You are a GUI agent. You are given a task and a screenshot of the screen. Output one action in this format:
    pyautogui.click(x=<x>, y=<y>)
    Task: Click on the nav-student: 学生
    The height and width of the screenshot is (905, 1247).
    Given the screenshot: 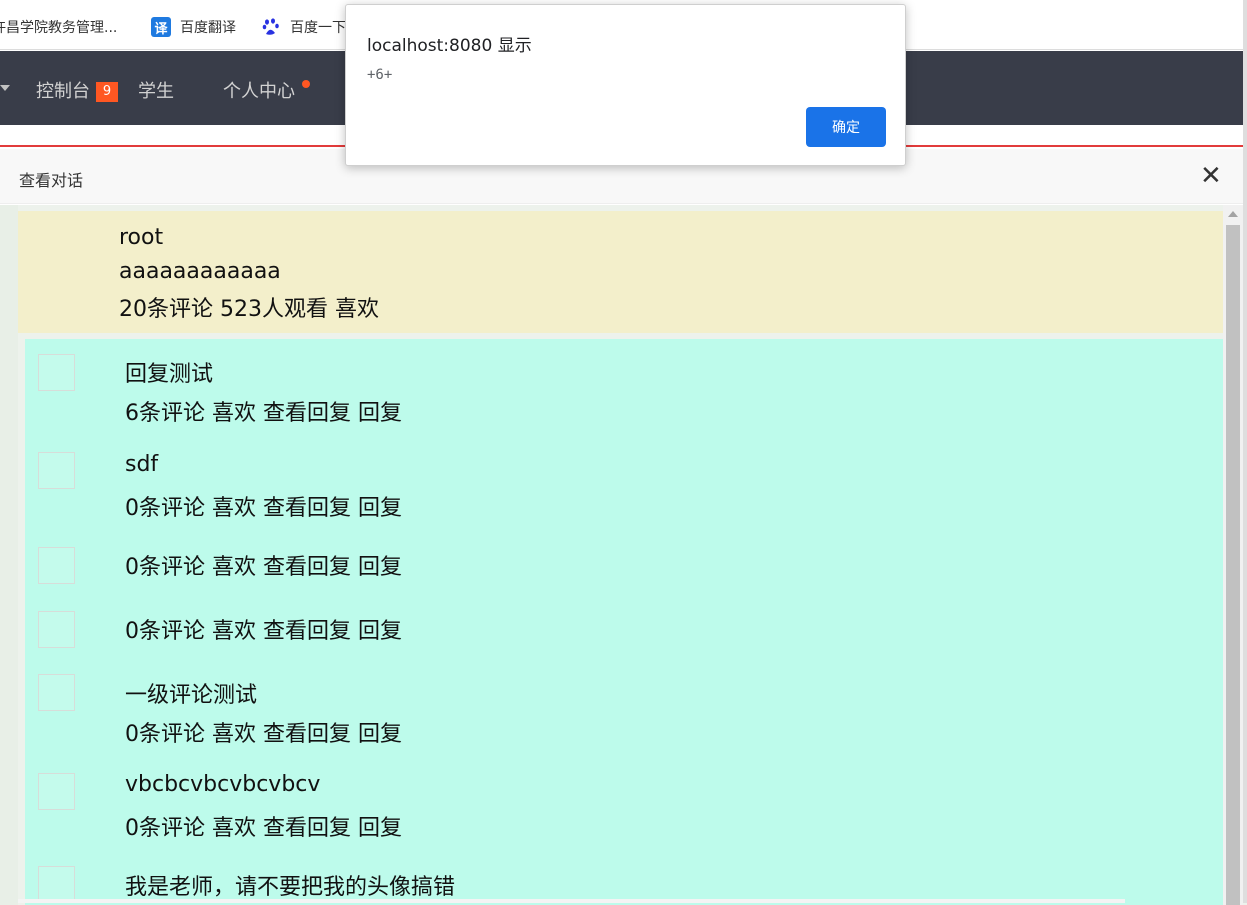 What is the action you would take?
    pyautogui.click(x=156, y=90)
    